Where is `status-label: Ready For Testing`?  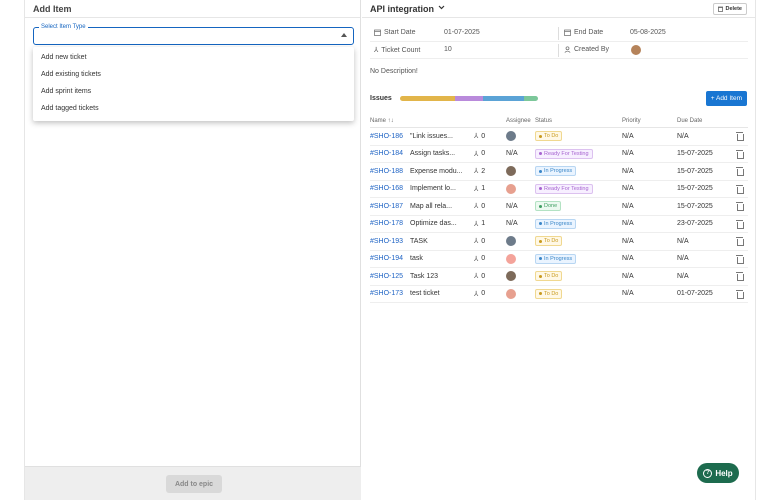 status-label: Ready For Testing is located at coordinates (566, 188).